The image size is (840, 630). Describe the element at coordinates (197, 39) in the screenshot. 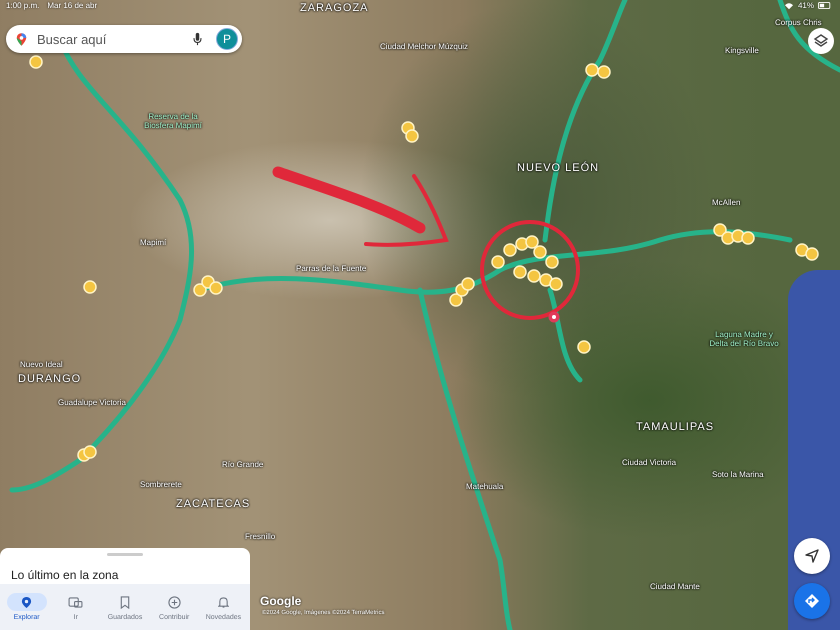

I see `microphone-icon` at that location.